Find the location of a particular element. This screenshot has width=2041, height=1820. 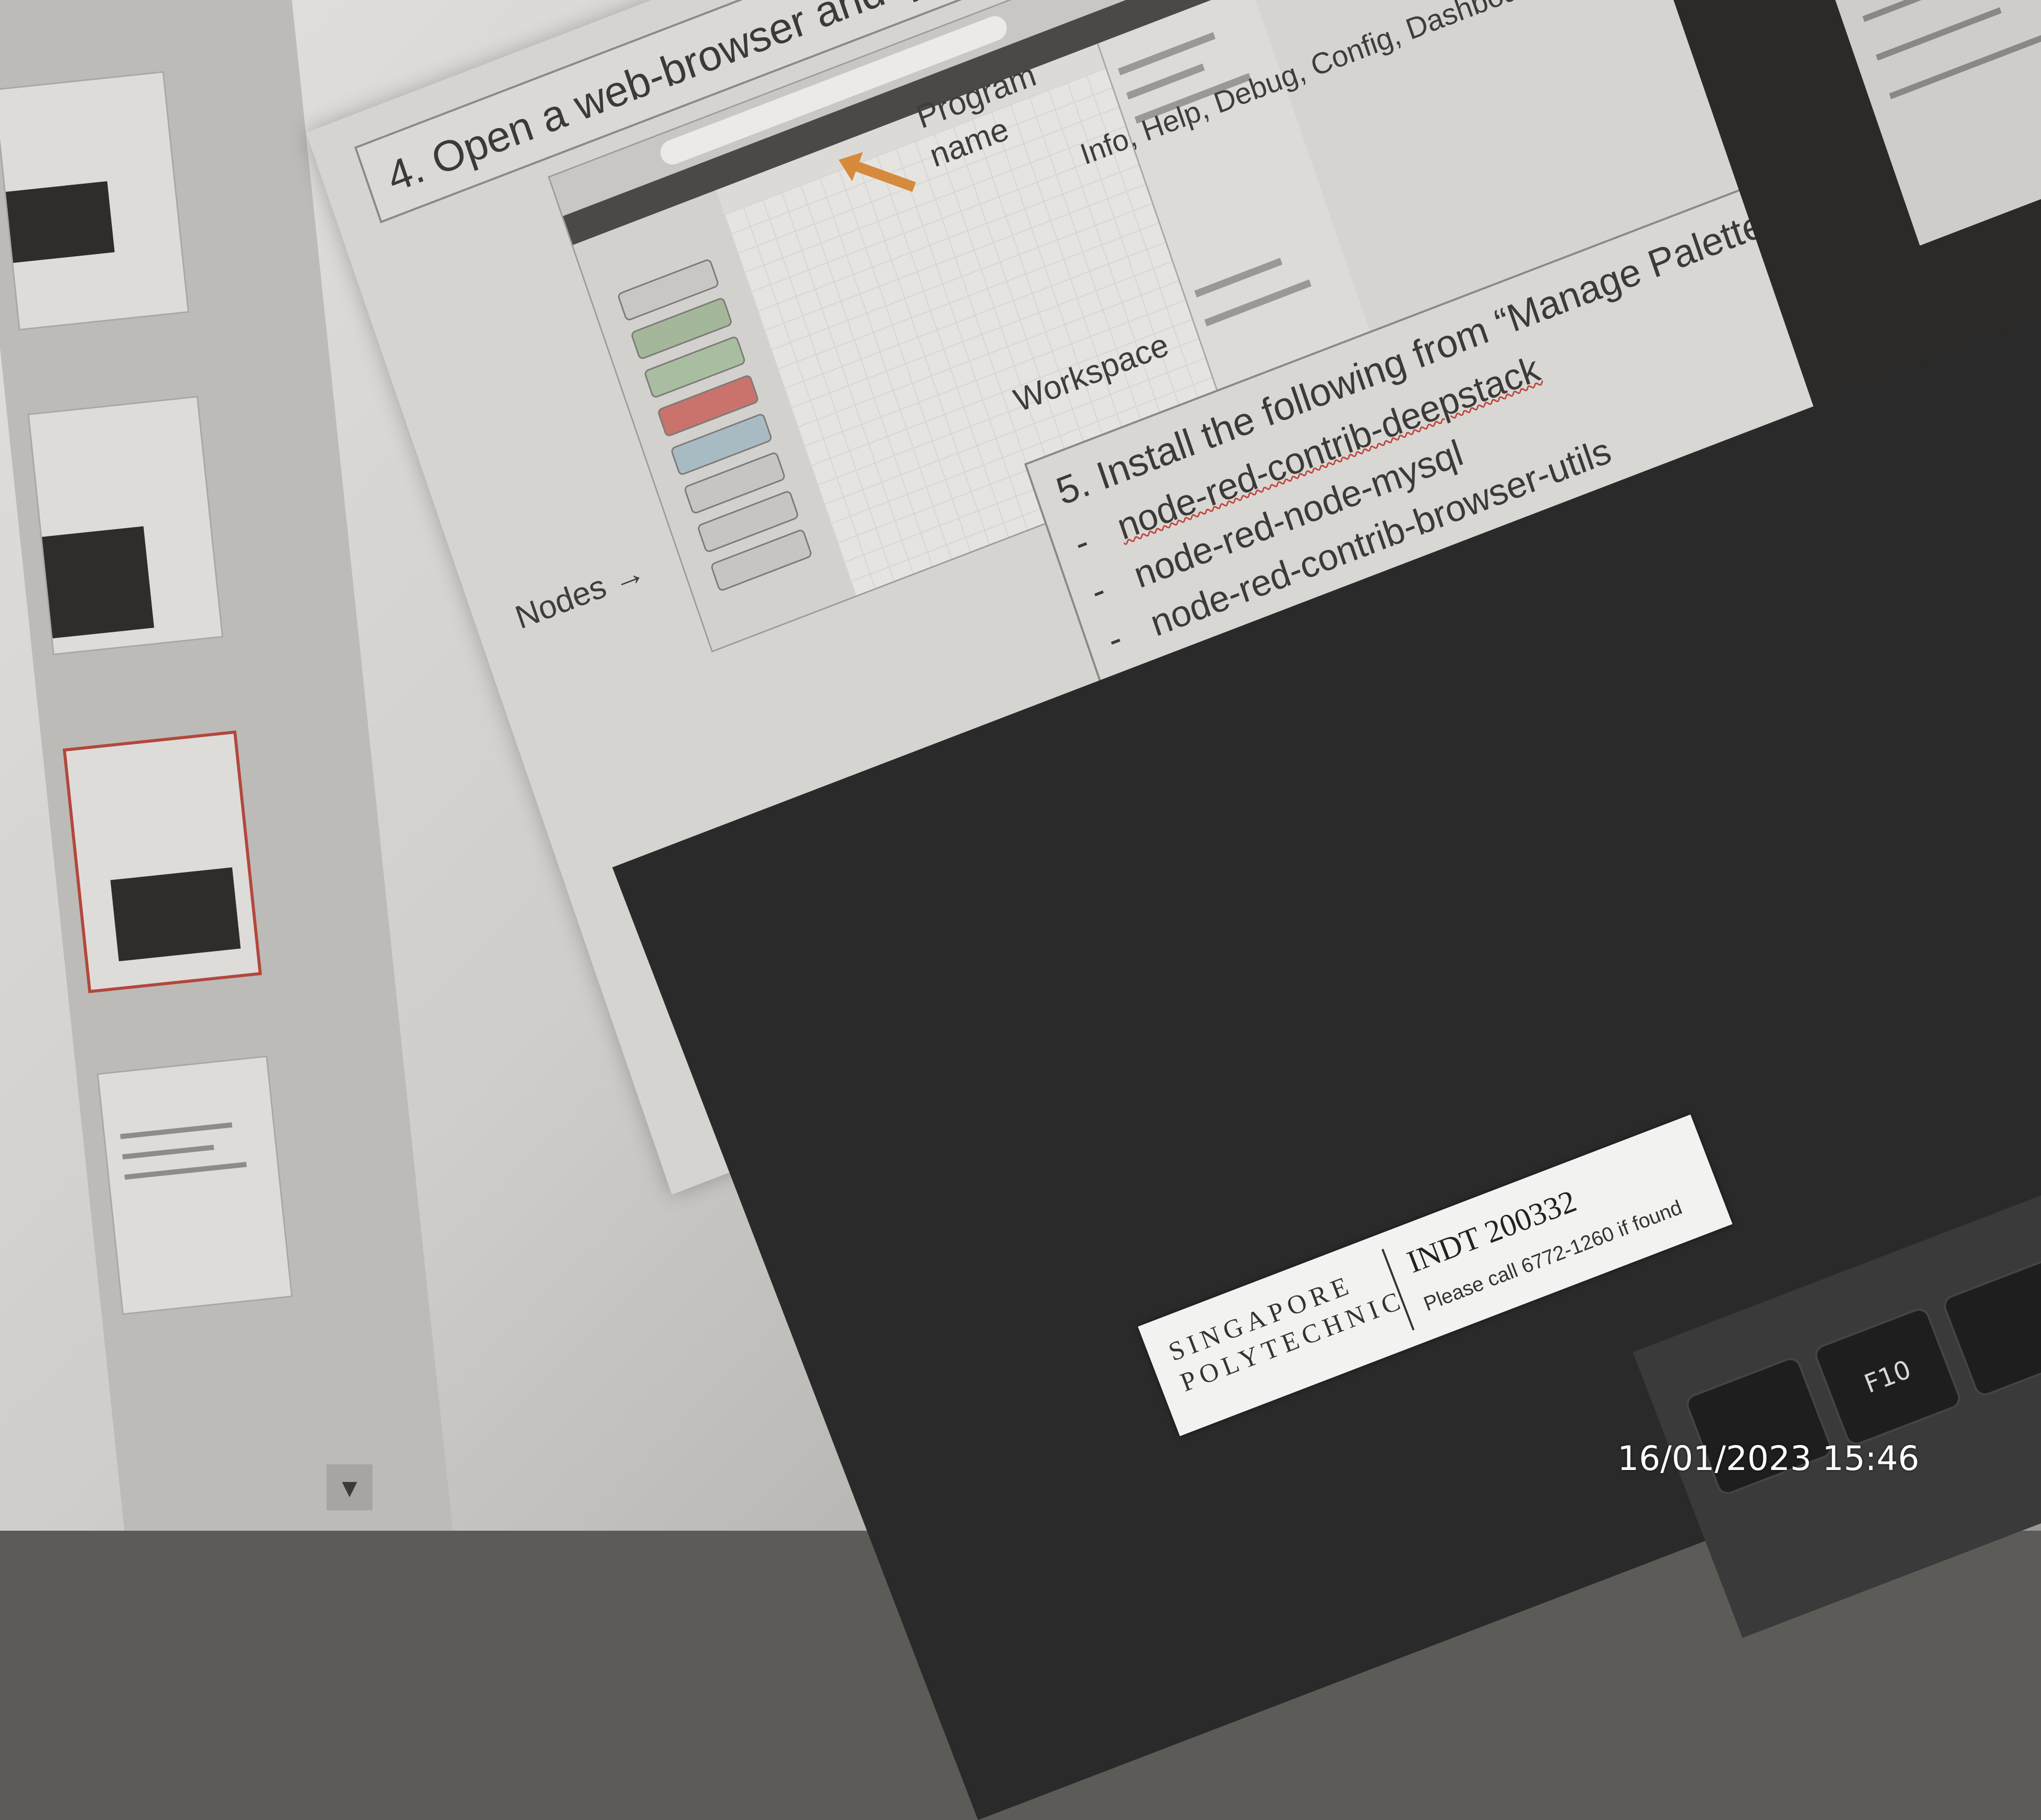

photo-timestamp: 16/01/2023 15:46 is located at coordinates (1768, 1458).